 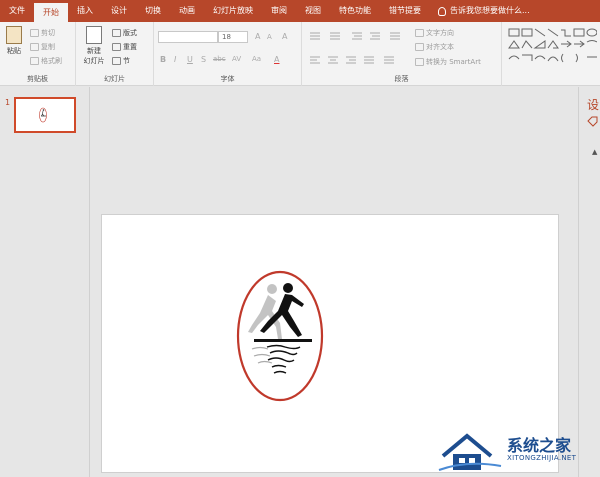 What do you see at coordinates (279, 11) in the screenshot?
I see `tab-review: 审阅` at bounding box center [279, 11].